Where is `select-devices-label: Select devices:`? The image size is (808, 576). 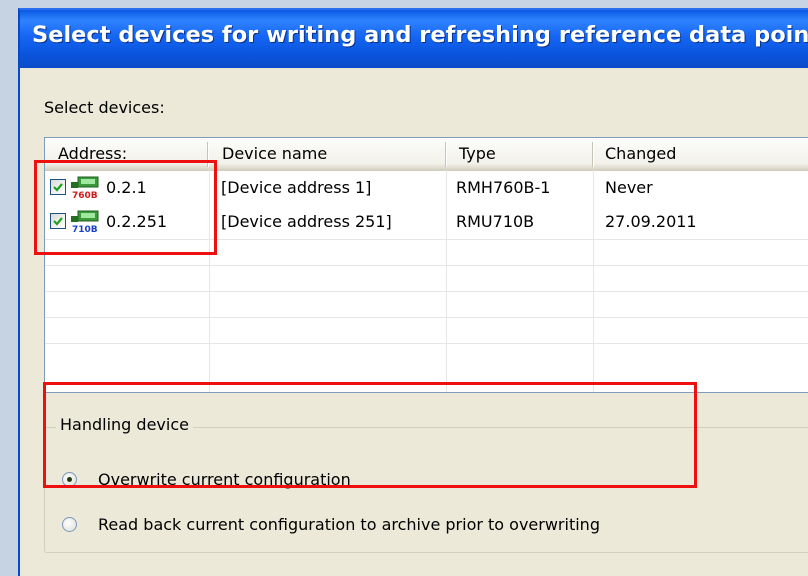
select-devices-label: Select devices: is located at coordinates (104, 107).